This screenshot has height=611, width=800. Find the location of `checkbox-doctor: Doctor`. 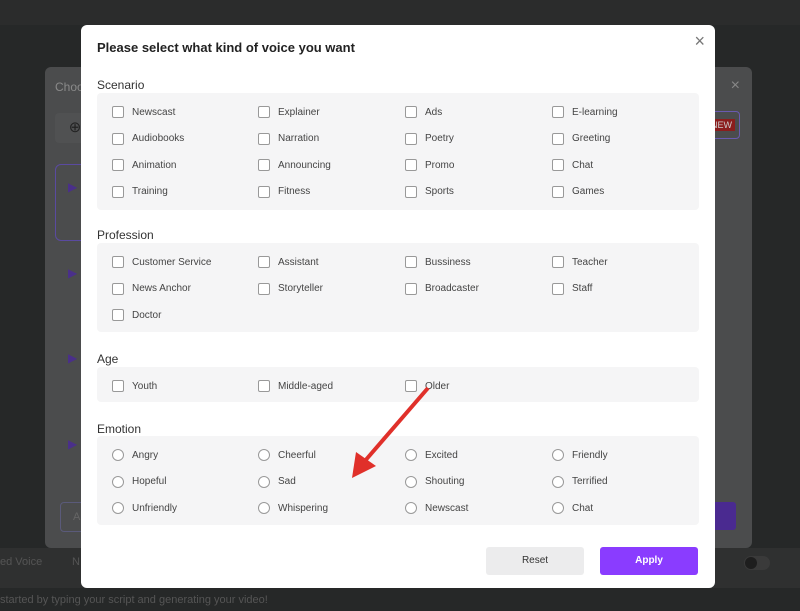

checkbox-doctor: Doctor is located at coordinates (136, 315).